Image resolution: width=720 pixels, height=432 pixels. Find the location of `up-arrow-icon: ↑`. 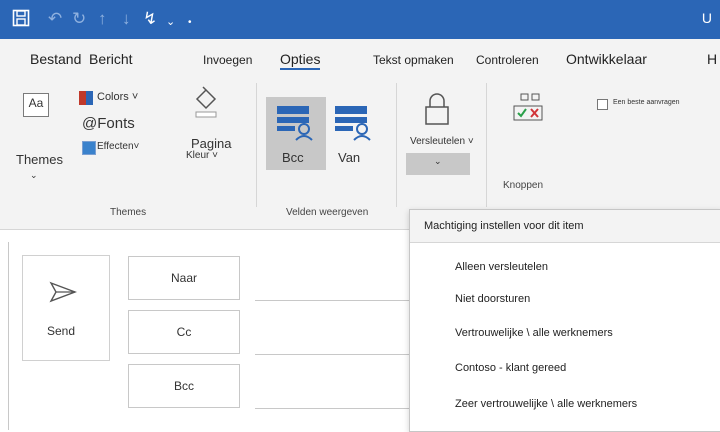

up-arrow-icon: ↑ is located at coordinates (102, 19).